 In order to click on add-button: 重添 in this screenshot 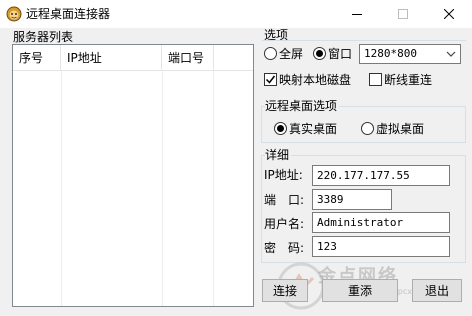, I will do `click(360, 290)`.